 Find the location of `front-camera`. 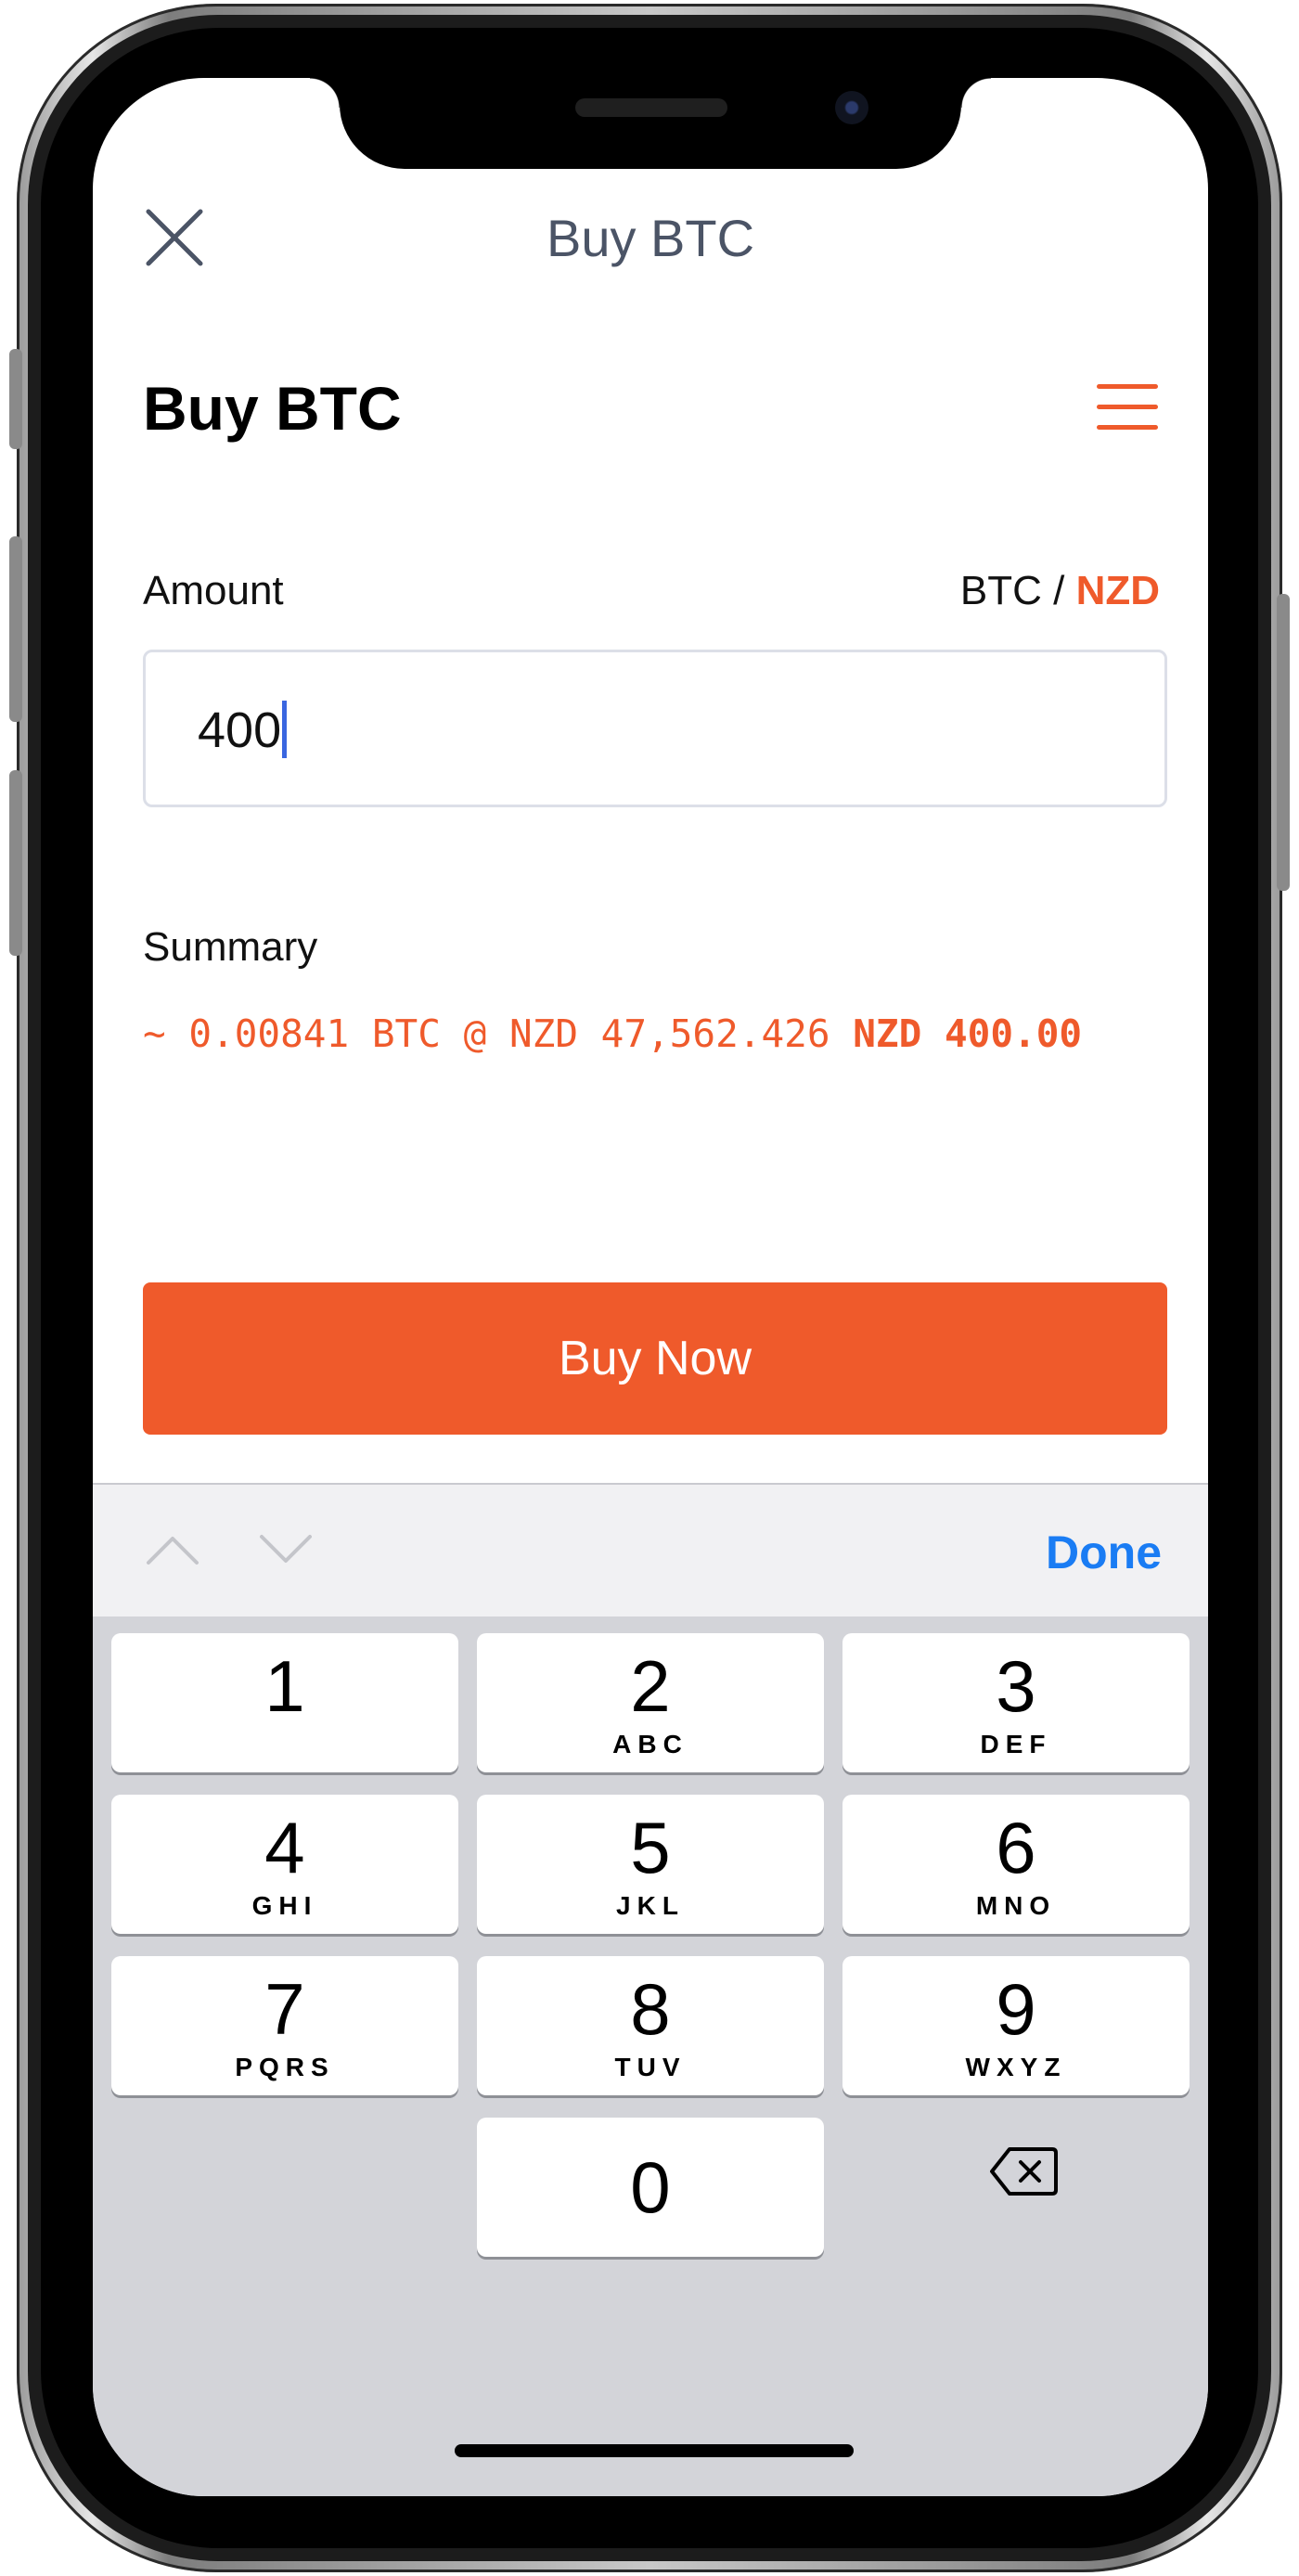

front-camera is located at coordinates (851, 107).